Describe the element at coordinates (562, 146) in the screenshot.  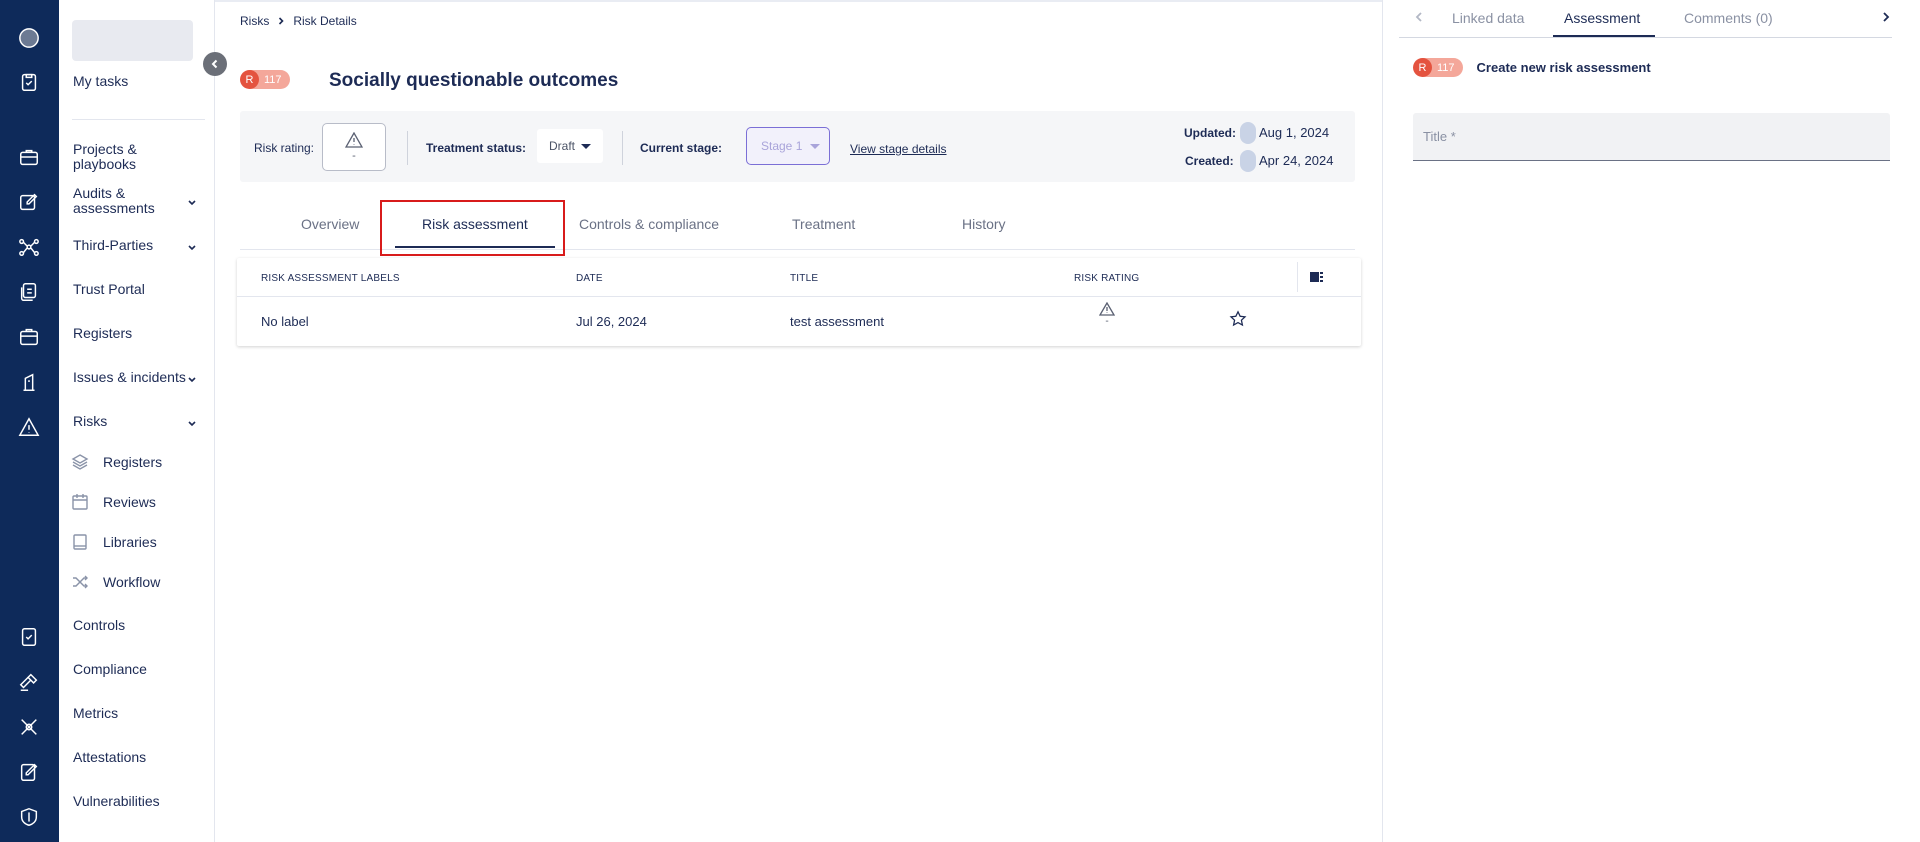
I see `treatment-status-value: Draft` at that location.